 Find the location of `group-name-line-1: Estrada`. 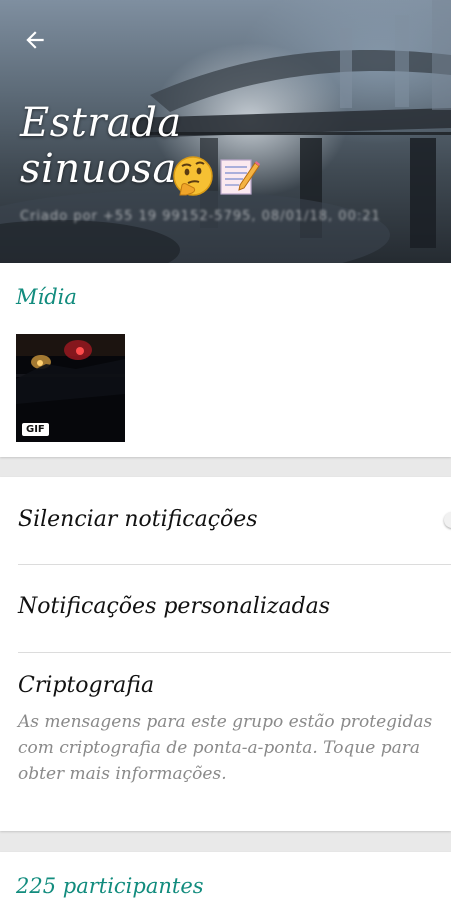

group-name-line-1: Estrada is located at coordinates (101, 123).